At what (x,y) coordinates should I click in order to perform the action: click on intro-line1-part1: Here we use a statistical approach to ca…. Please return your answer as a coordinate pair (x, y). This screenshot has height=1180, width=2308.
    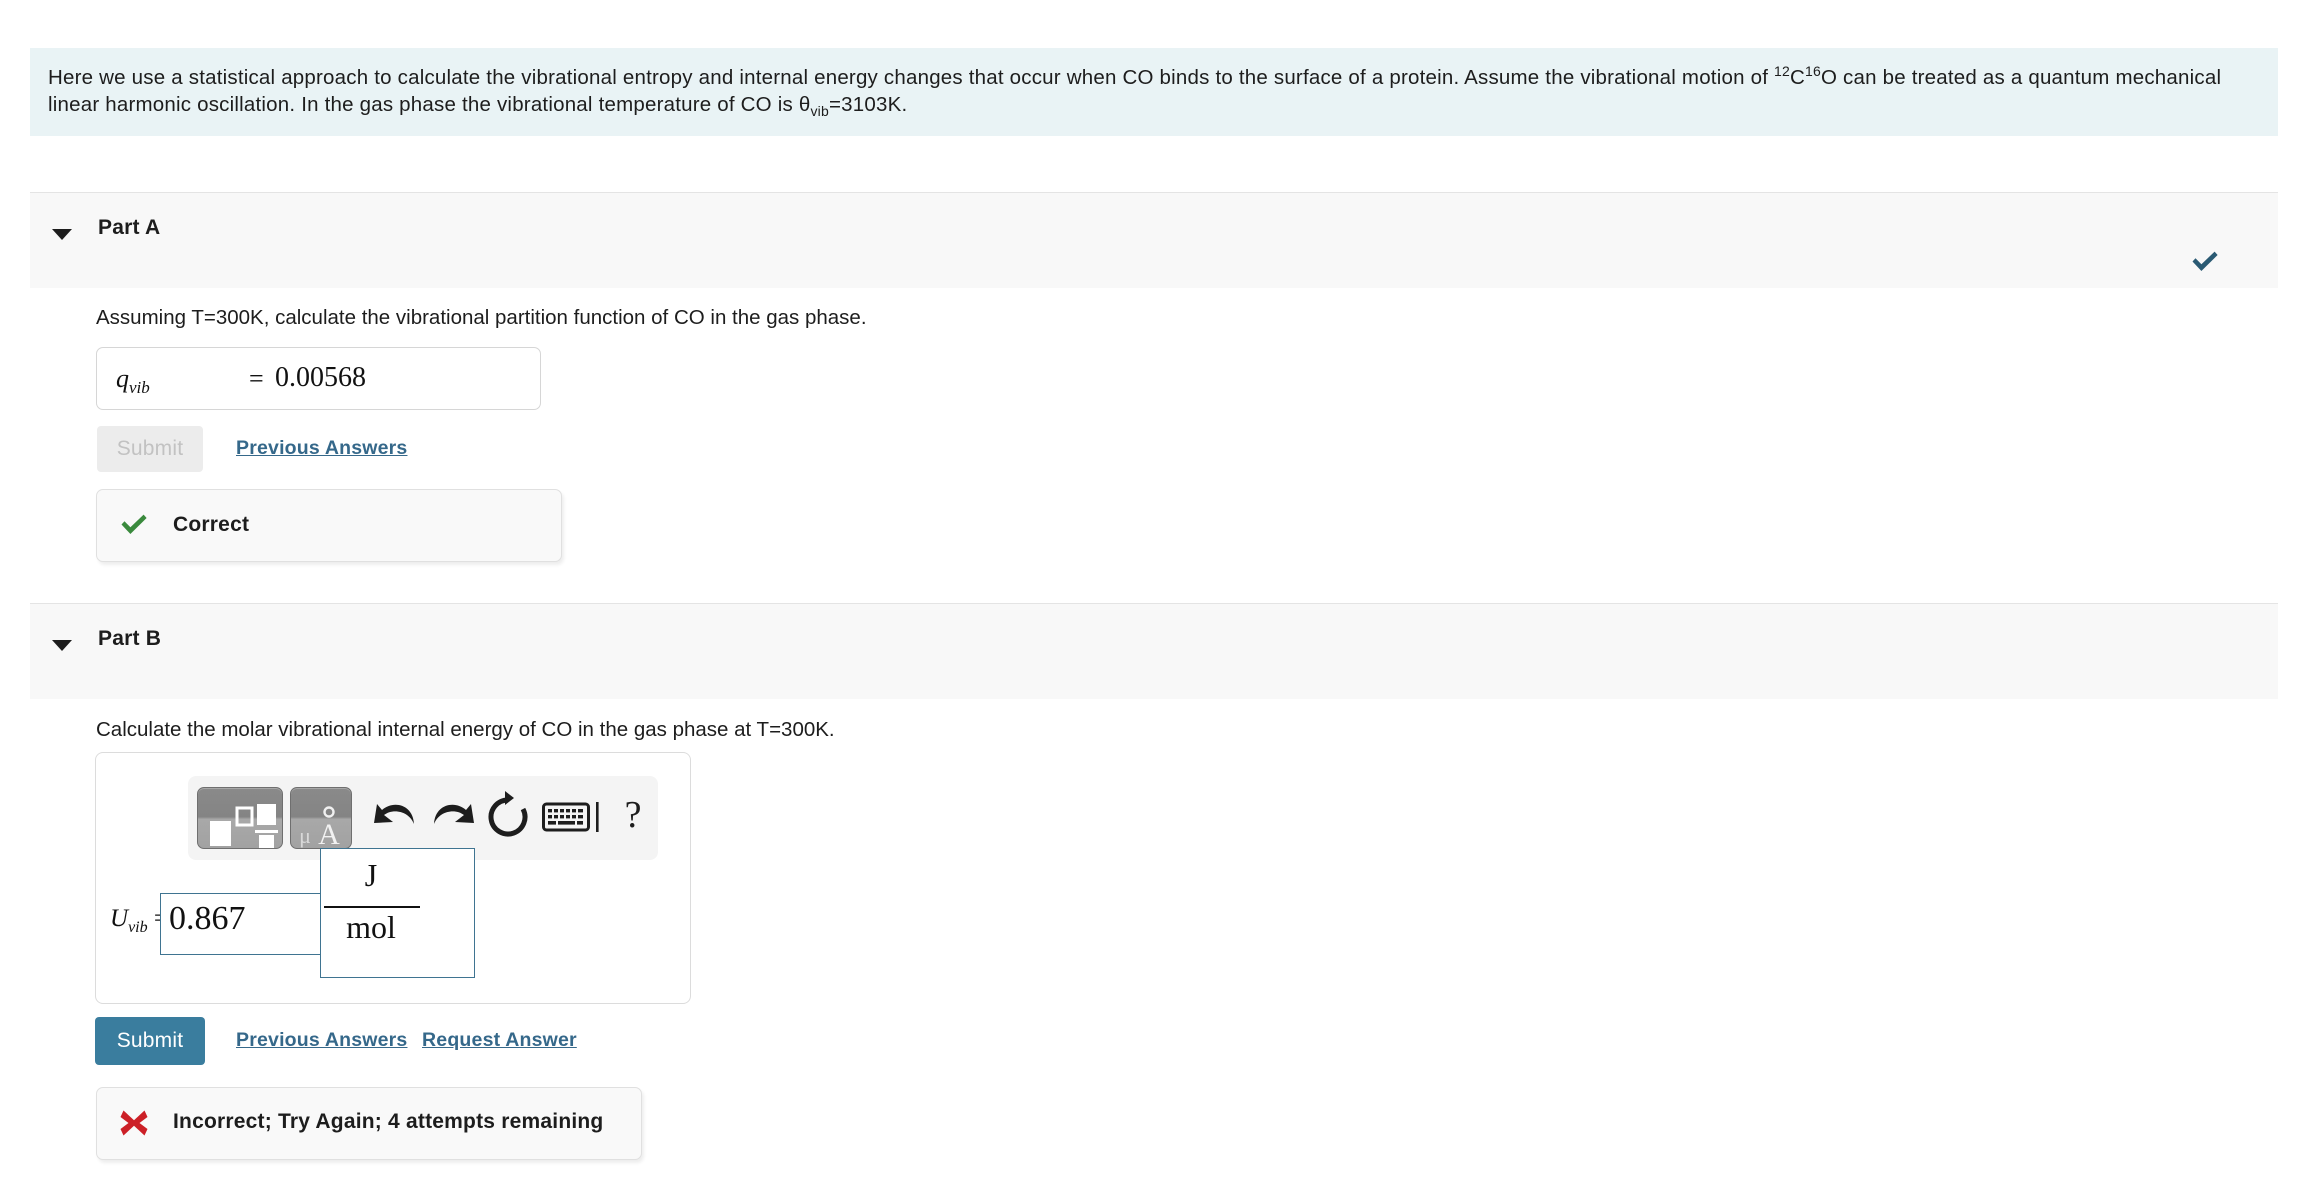
    Looking at the image, I should click on (911, 77).